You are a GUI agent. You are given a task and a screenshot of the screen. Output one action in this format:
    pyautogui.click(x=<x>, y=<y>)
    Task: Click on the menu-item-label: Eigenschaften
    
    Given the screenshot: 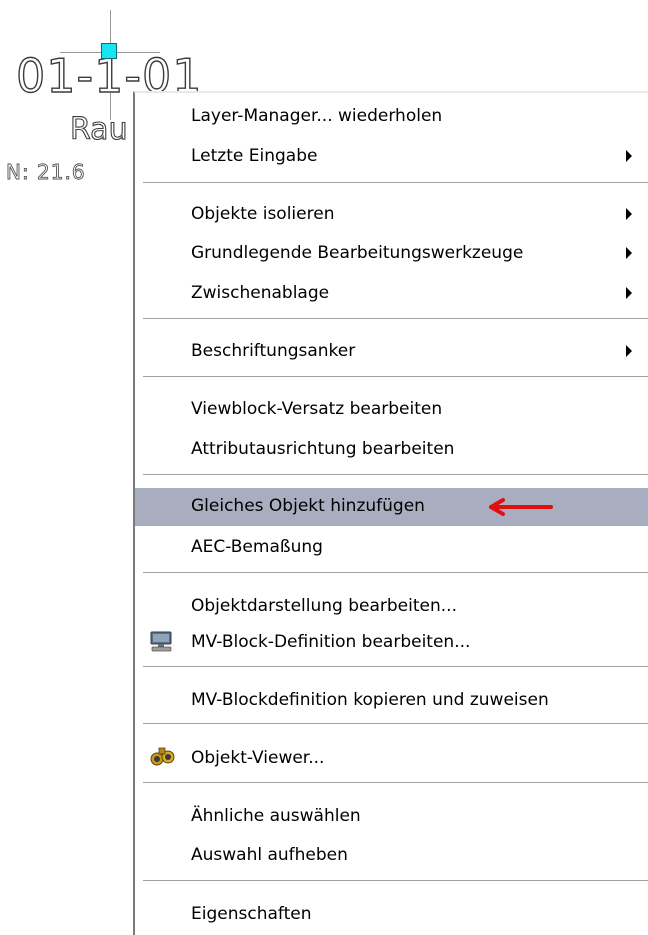 What is the action you would take?
    pyautogui.click(x=251, y=914)
    